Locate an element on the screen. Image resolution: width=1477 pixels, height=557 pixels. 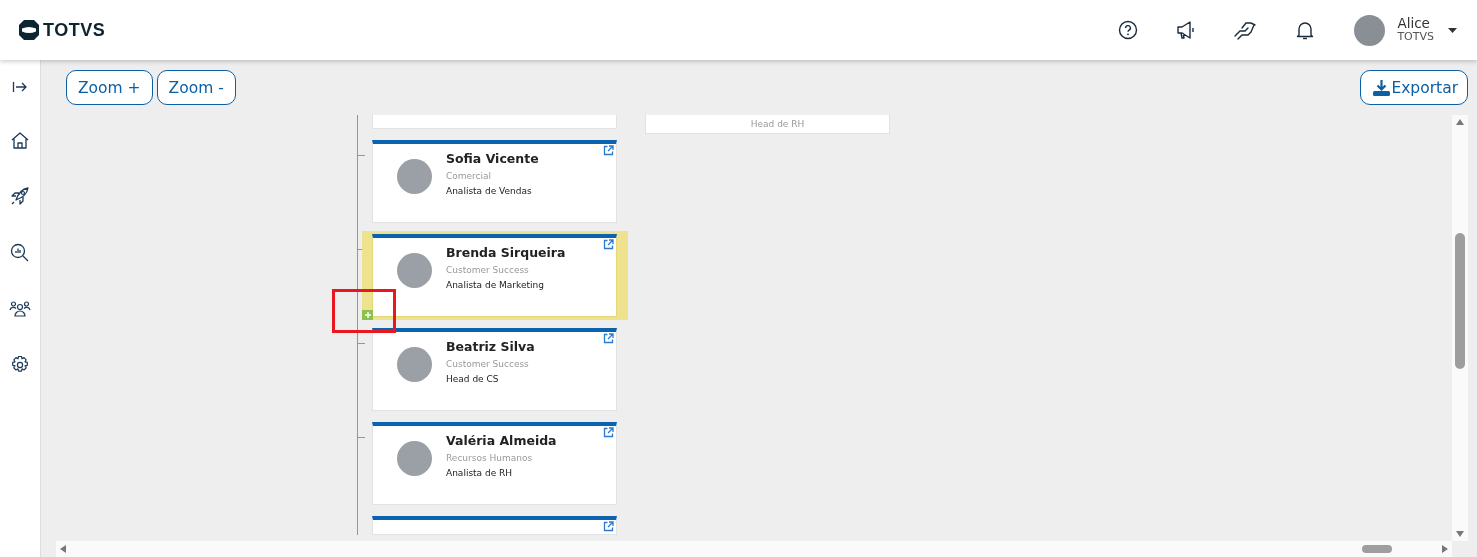
employee-card: Valéria Almeida Recursos Humanos Analista de RH is located at coordinates (494, 463).